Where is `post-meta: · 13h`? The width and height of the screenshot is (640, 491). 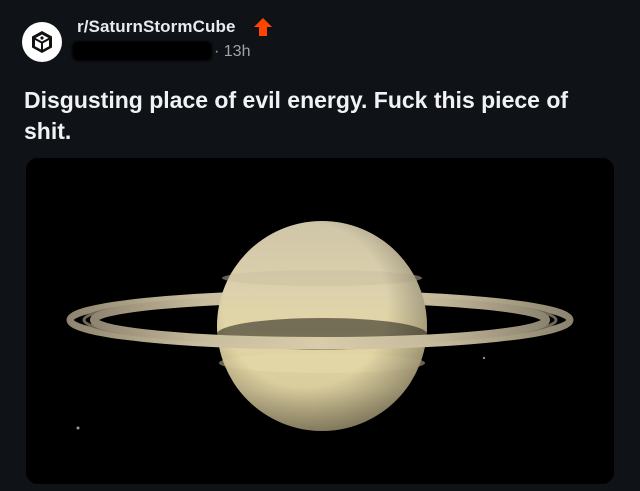
post-meta: · 13h is located at coordinates (232, 52).